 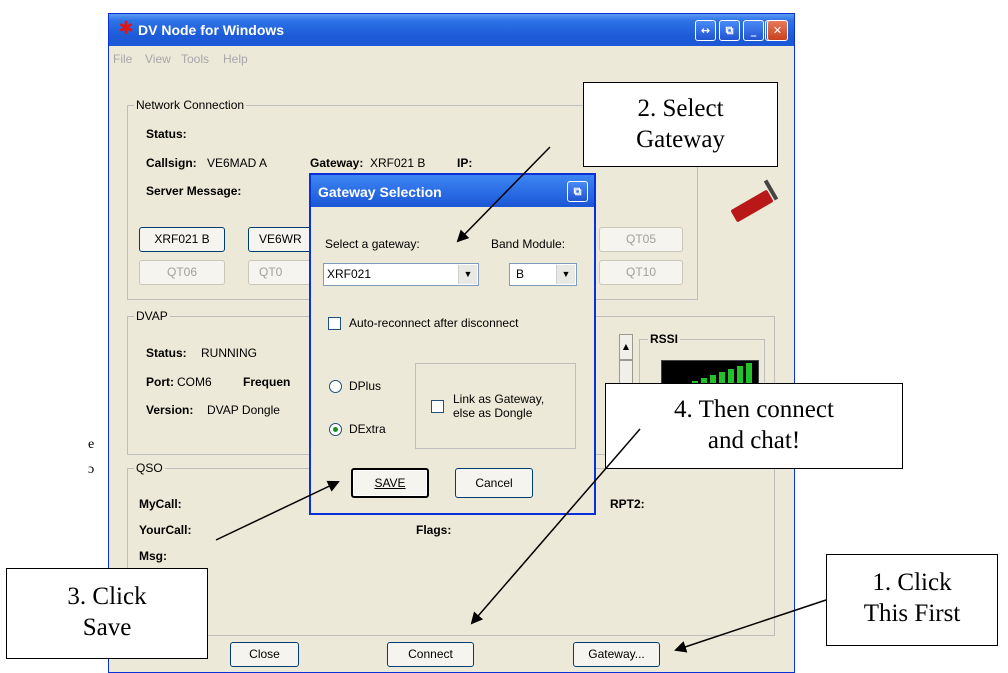 What do you see at coordinates (149, 468) in the screenshot?
I see `group-title: QSO` at bounding box center [149, 468].